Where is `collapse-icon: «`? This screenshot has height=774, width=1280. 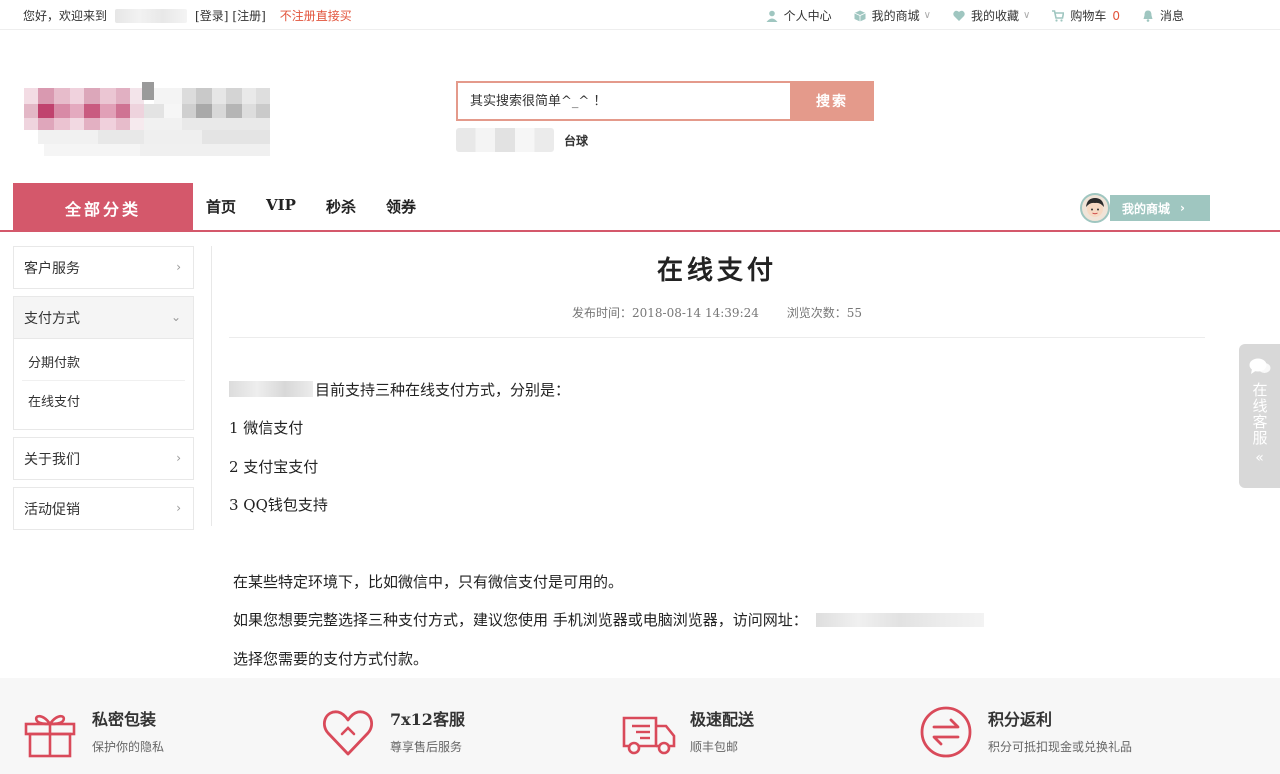
collapse-icon: « is located at coordinates (1259, 458).